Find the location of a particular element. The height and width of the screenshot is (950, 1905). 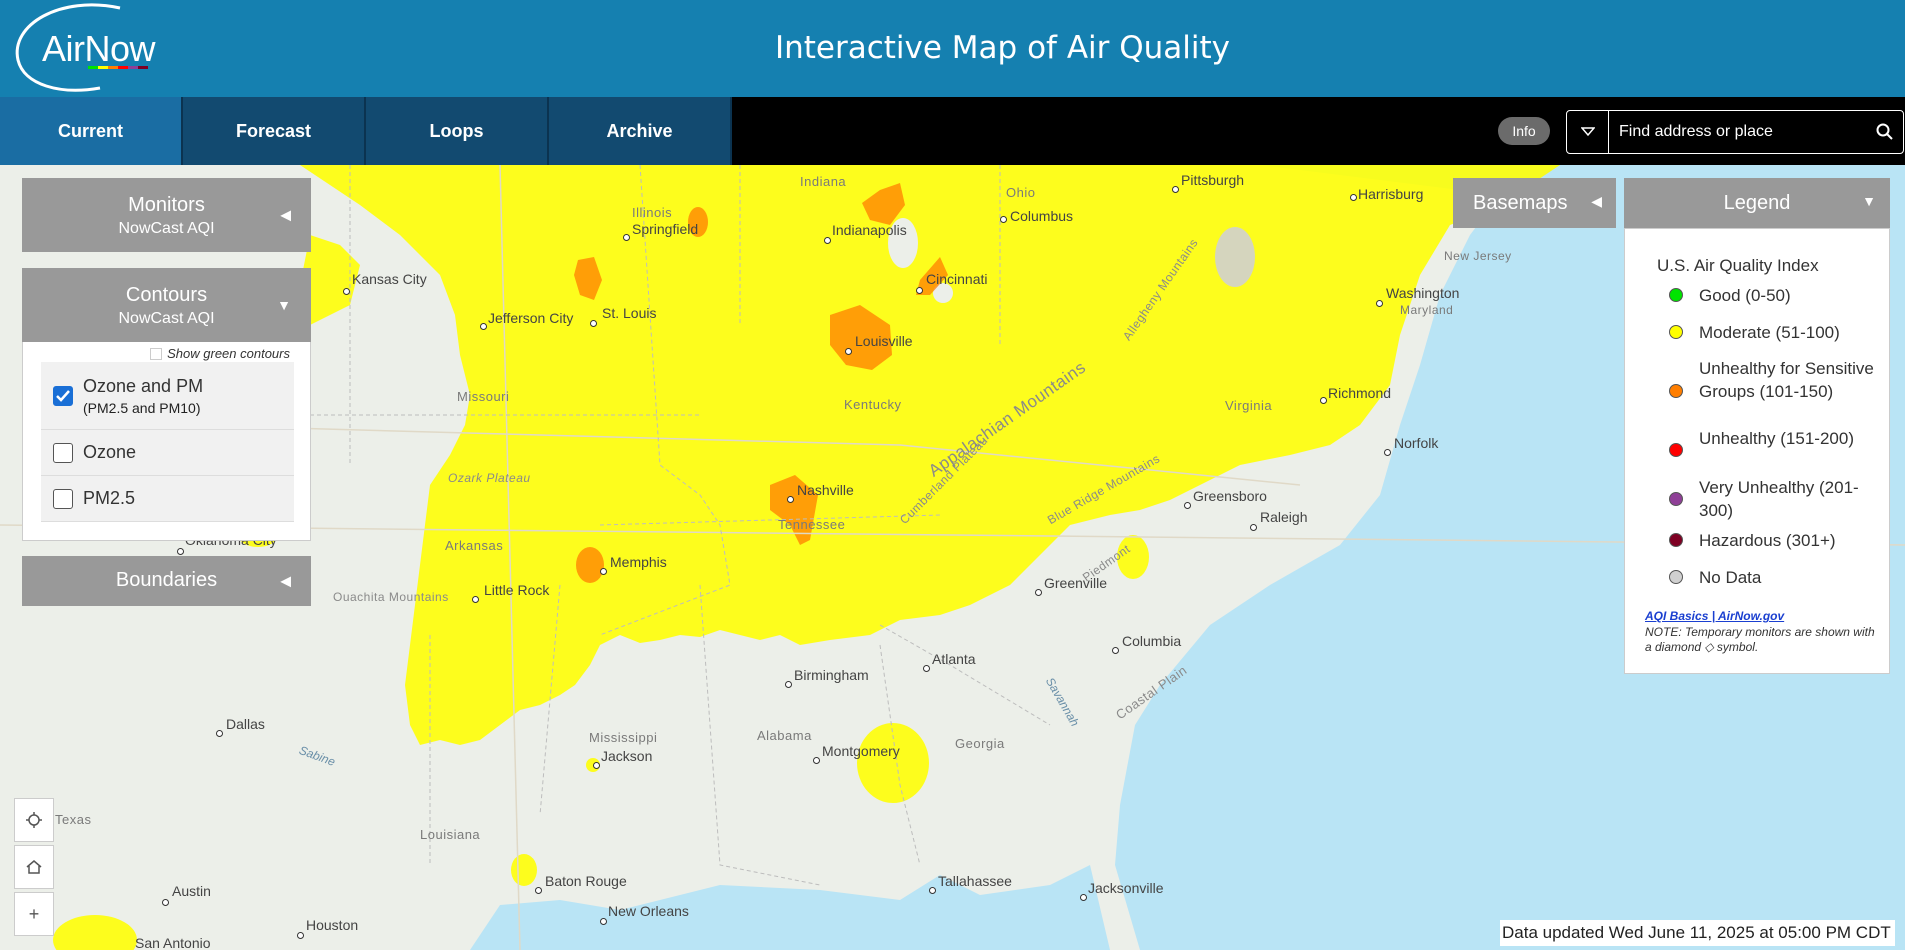

city-label: Springfield is located at coordinates (665, 229).